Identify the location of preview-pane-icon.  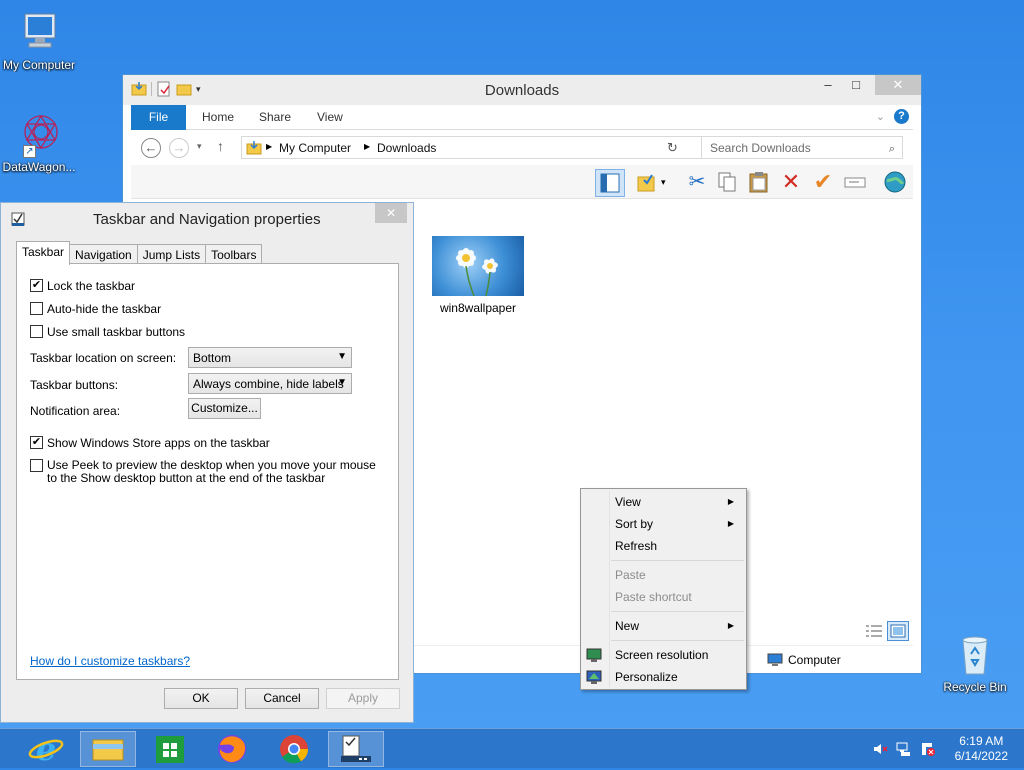
(610, 183).